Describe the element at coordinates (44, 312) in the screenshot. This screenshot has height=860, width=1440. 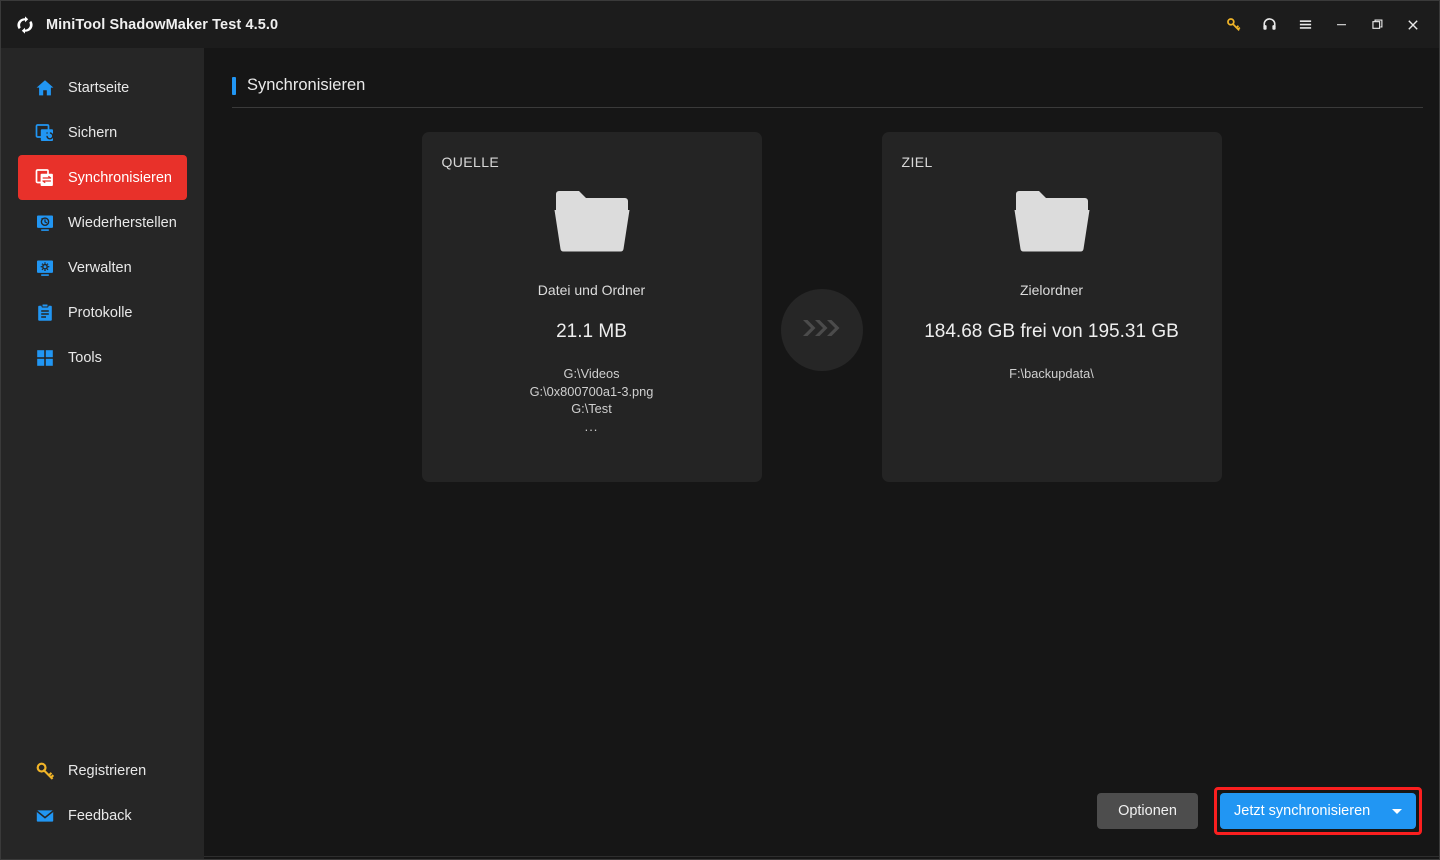
I see `logs-icon` at that location.